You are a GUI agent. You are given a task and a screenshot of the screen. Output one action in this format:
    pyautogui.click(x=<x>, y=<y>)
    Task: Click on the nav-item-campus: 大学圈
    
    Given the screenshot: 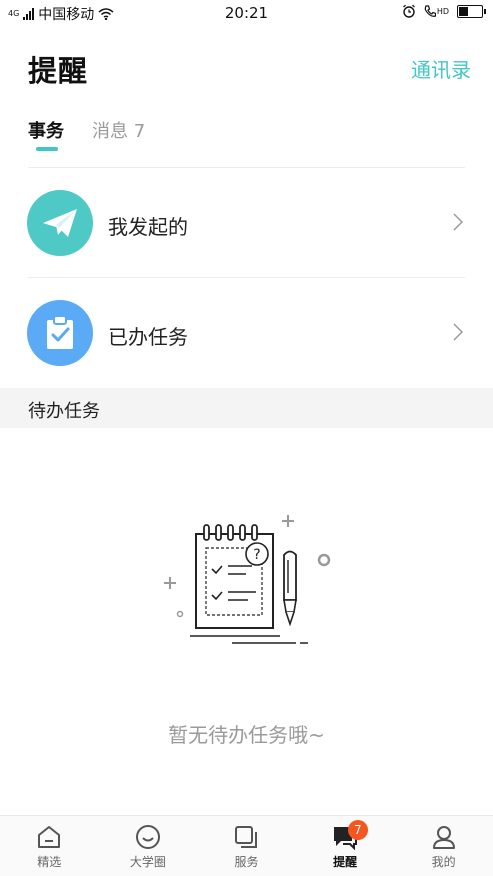 What is the action you would take?
    pyautogui.click(x=148, y=846)
    